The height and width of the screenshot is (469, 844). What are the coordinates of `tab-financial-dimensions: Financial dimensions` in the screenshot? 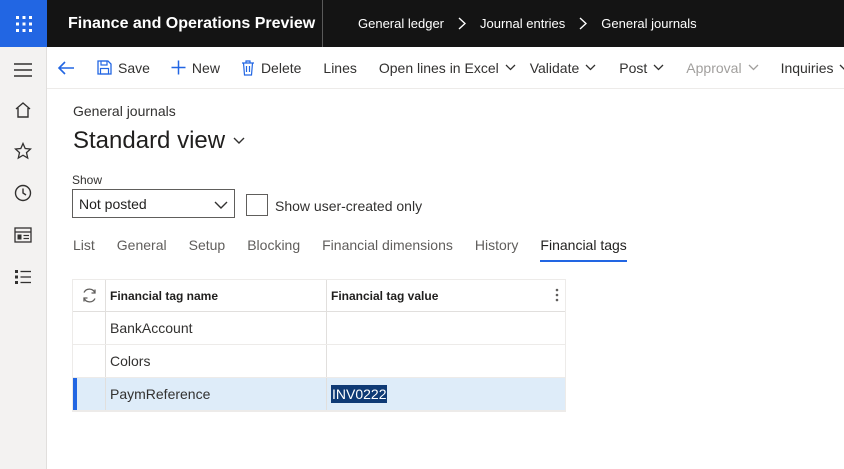 It's located at (387, 249).